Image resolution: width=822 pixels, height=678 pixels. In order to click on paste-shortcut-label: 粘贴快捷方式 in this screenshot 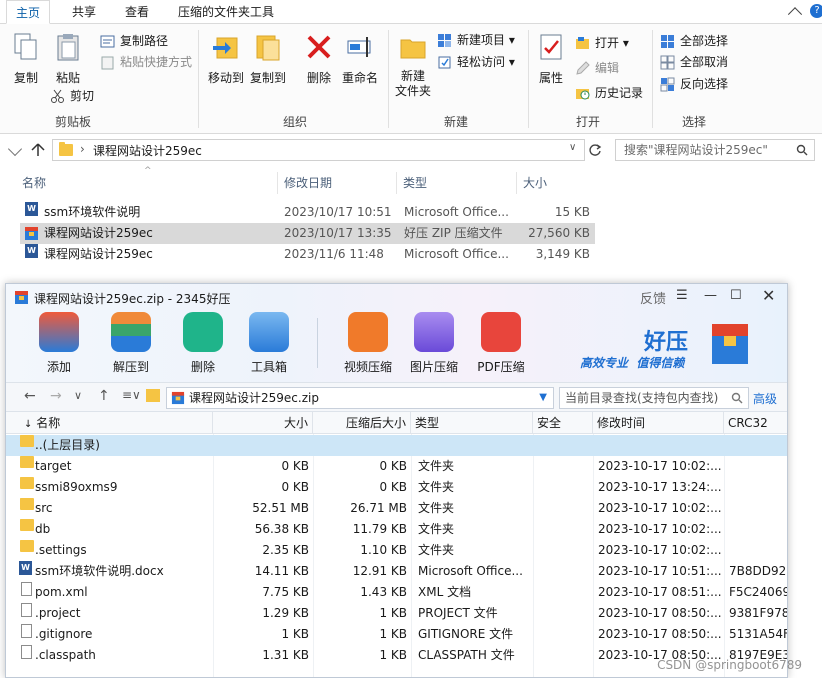, I will do `click(156, 62)`.